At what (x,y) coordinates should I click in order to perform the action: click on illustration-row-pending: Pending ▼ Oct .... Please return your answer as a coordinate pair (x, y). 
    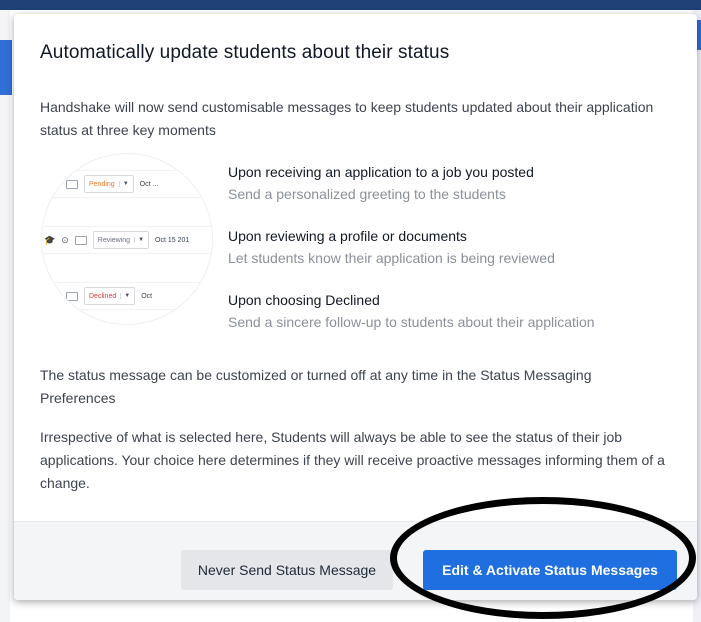
    Looking at the image, I should click on (127, 184).